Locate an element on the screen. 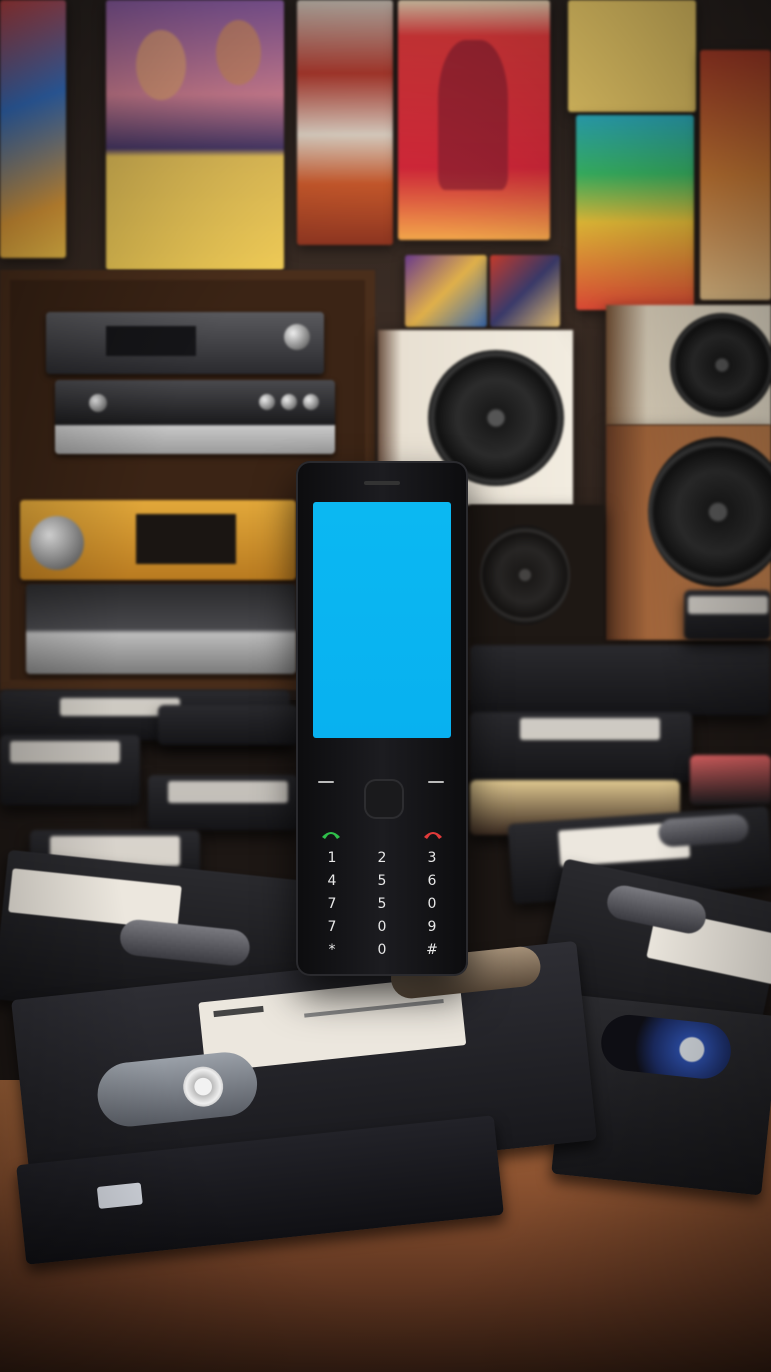 This screenshot has height=1372, width=771. feature-phone: 1 2 3 4 5 6 7 5 0 7 0 9 * 0 # is located at coordinates (382, 718).